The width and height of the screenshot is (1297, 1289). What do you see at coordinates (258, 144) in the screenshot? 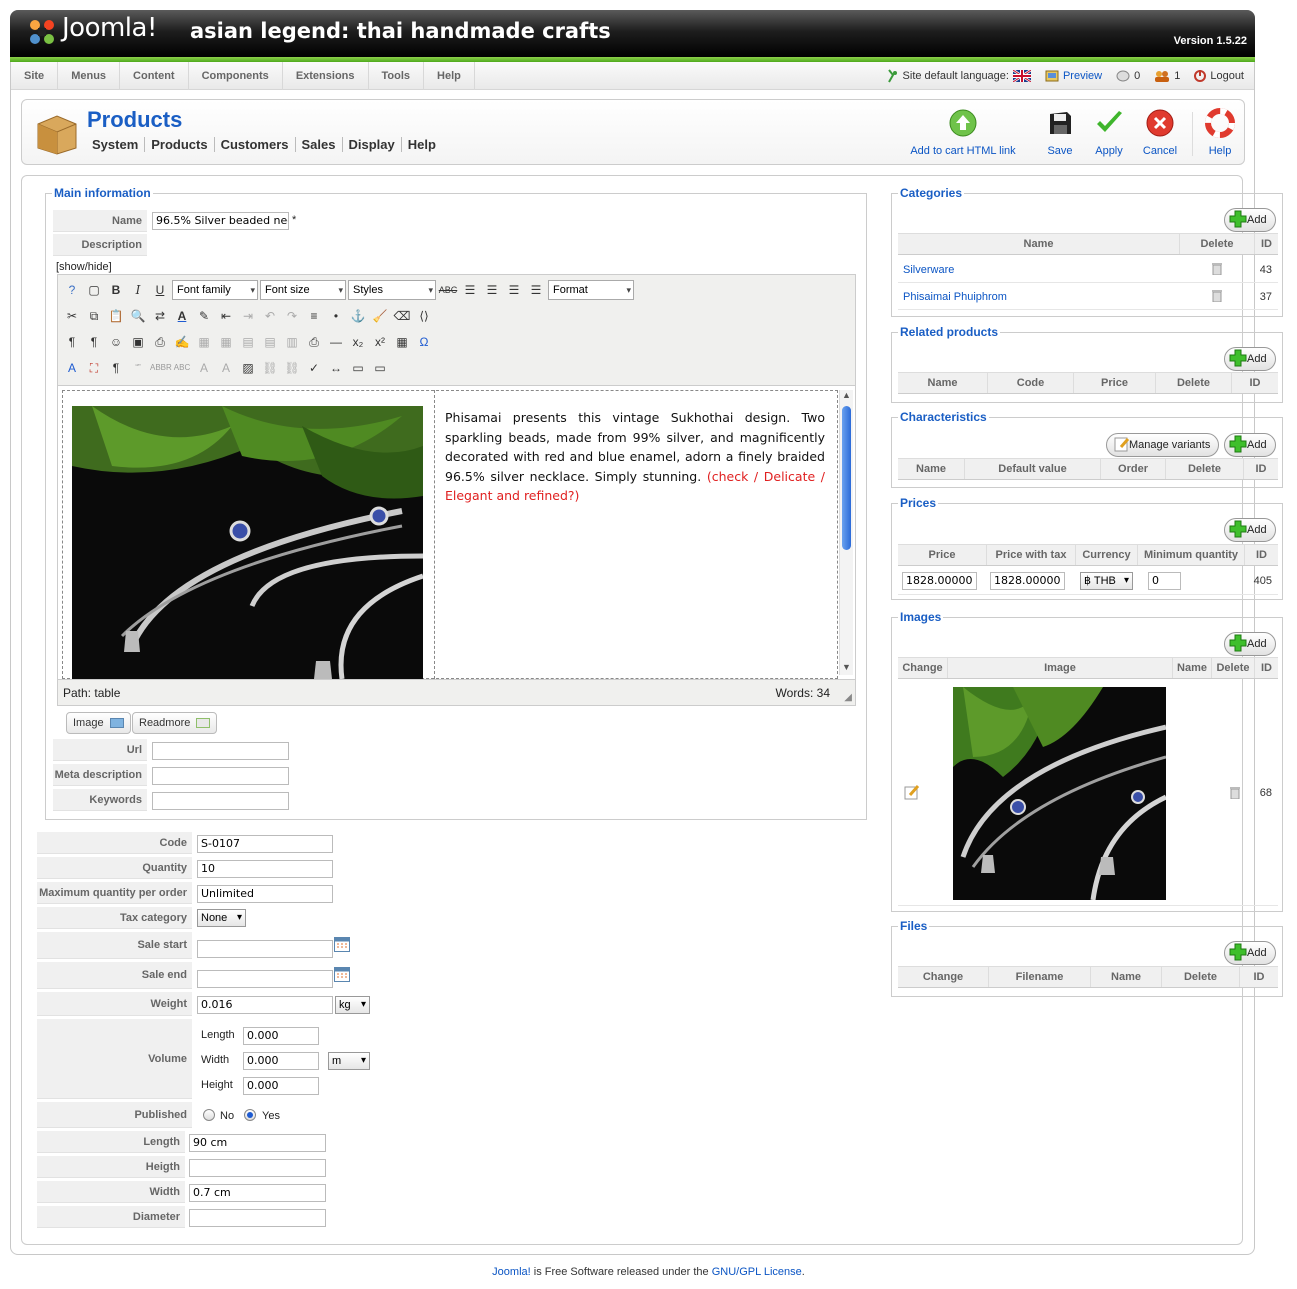
I see `submenu-customers: Customers` at bounding box center [258, 144].